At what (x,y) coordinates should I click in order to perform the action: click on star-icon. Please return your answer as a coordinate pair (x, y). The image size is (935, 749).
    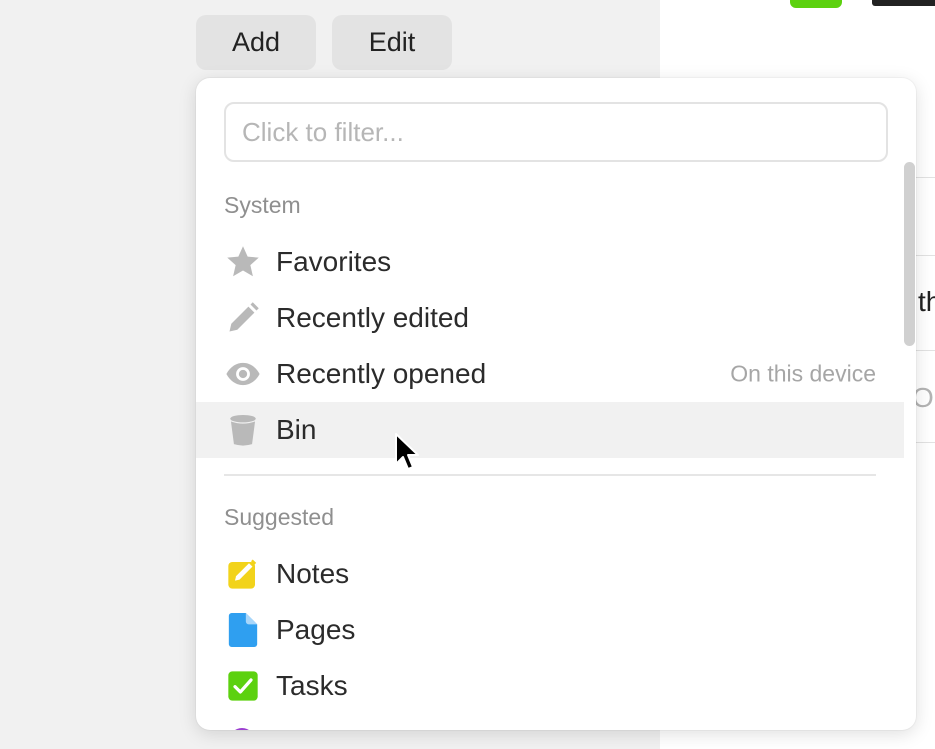
    Looking at the image, I should click on (243, 262).